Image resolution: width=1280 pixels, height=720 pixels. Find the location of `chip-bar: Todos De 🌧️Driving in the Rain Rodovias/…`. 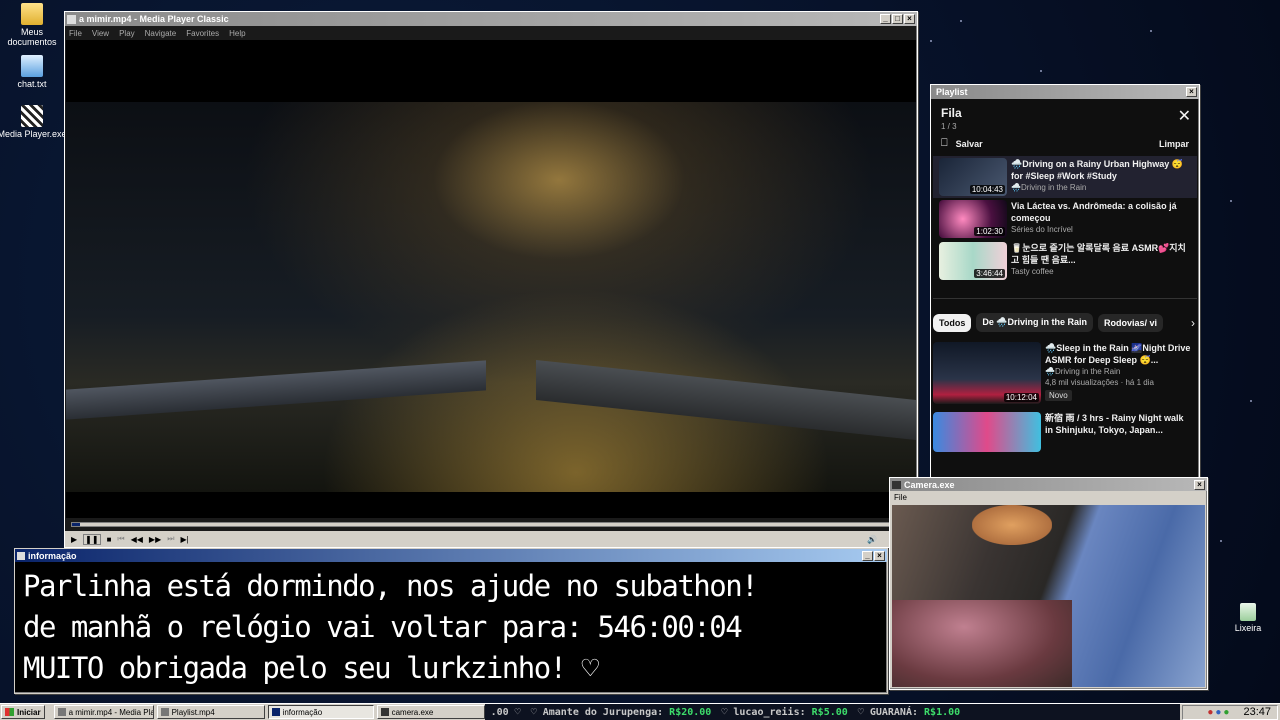

chip-bar: Todos De 🌧️Driving in the Rain Rodovias/… is located at coordinates (1065, 315).